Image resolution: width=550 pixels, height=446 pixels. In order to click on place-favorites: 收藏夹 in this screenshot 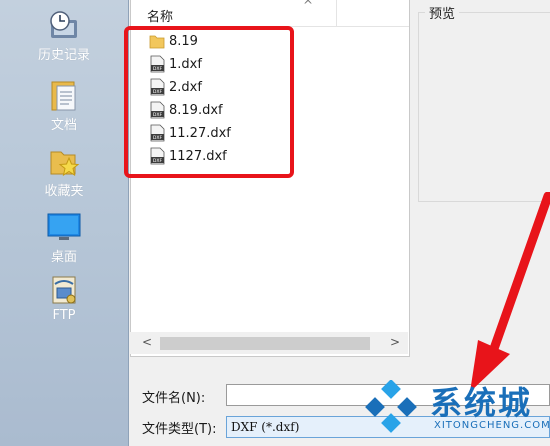, I will do `click(64, 172)`.